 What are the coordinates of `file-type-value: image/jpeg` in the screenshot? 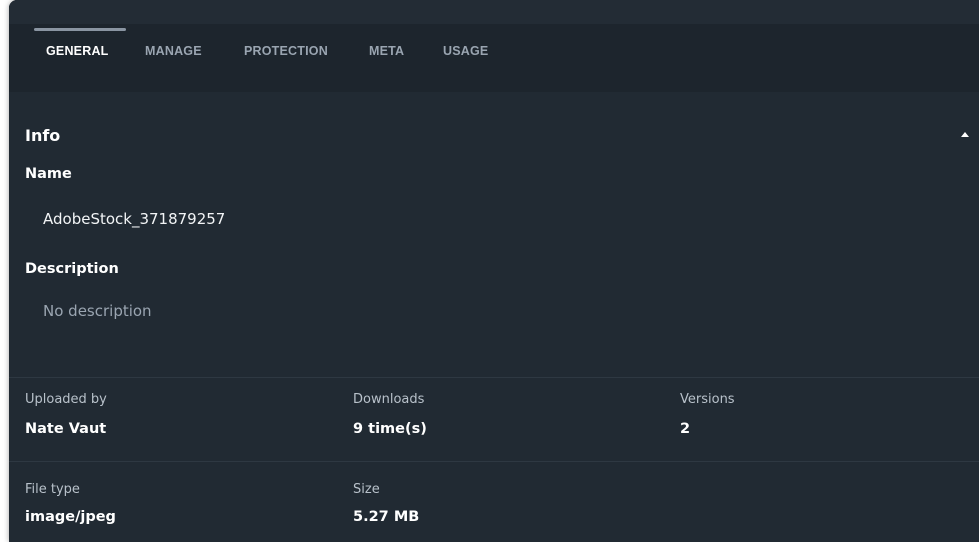 It's located at (70, 517).